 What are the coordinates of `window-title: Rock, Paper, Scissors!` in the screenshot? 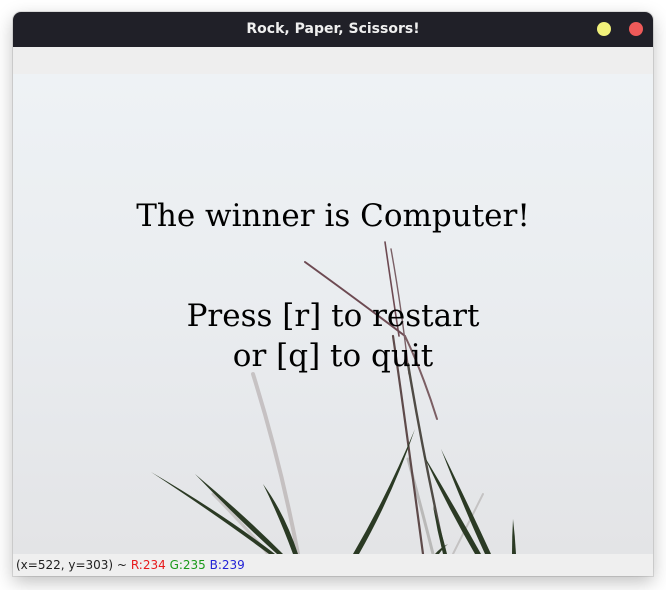 It's located at (333, 29).